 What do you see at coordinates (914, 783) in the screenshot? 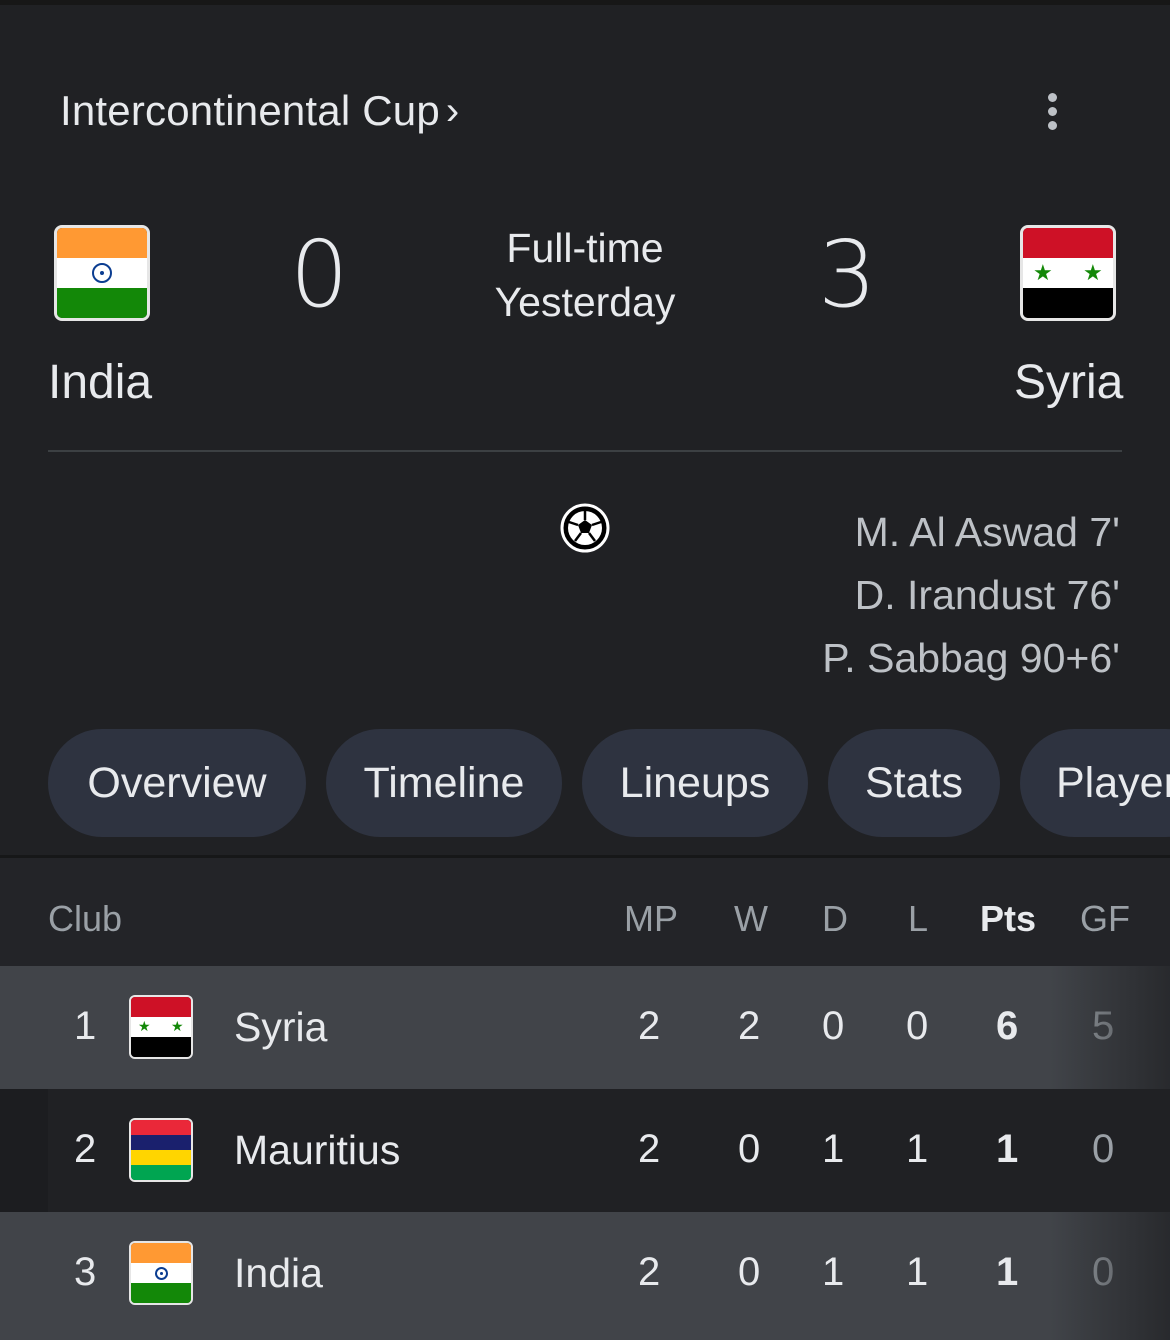
I see `tab-stats: Stats` at bounding box center [914, 783].